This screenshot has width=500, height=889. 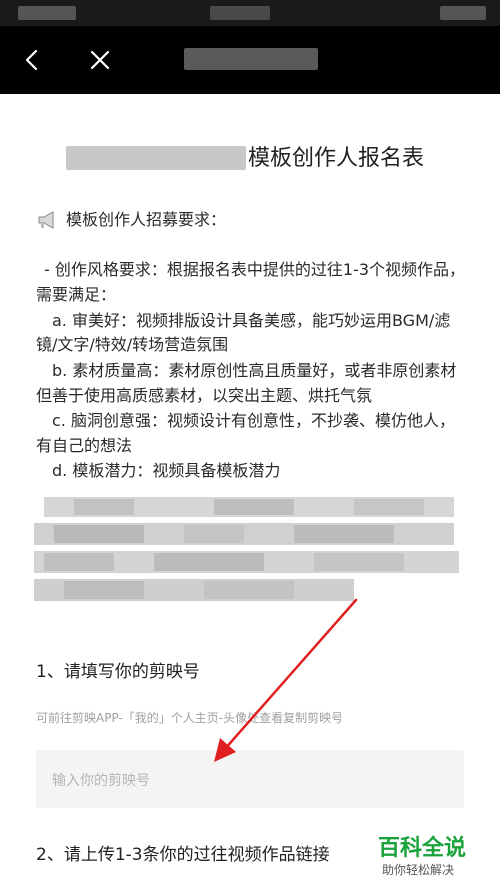 What do you see at coordinates (84, 445) in the screenshot?
I see `requirement-line: 有自己的想法` at bounding box center [84, 445].